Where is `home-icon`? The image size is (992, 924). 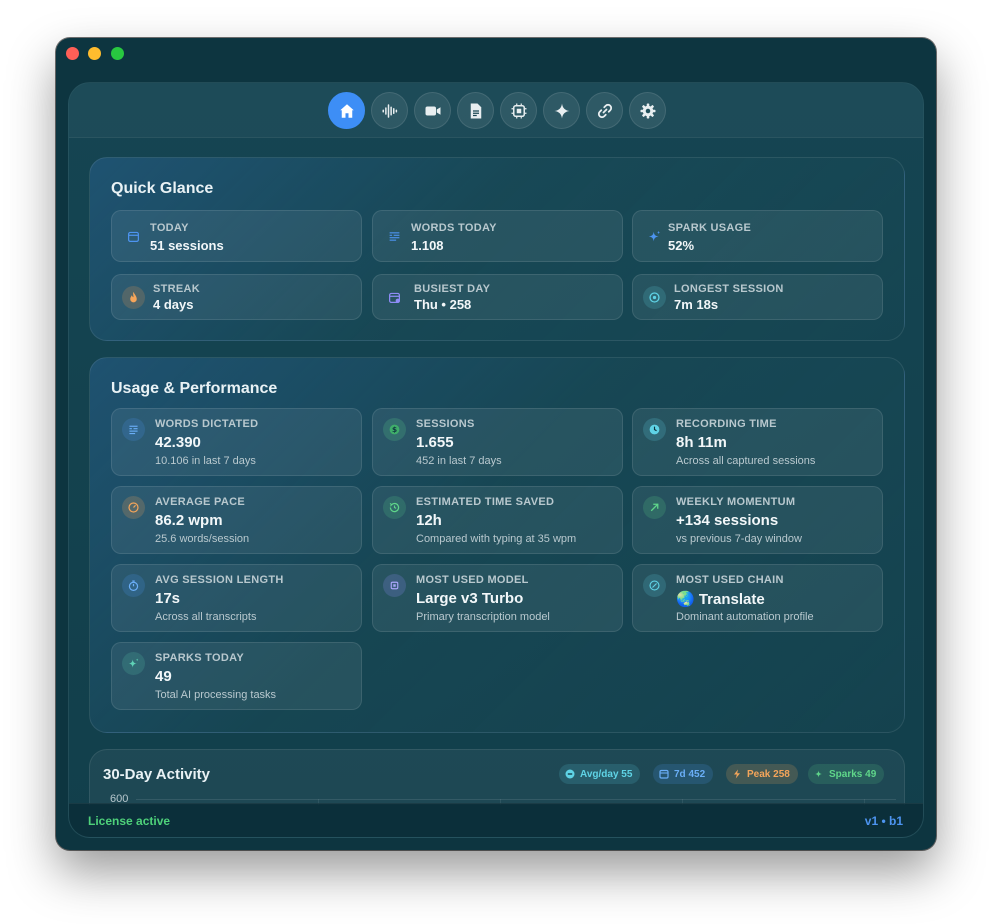 home-icon is located at coordinates (346, 110).